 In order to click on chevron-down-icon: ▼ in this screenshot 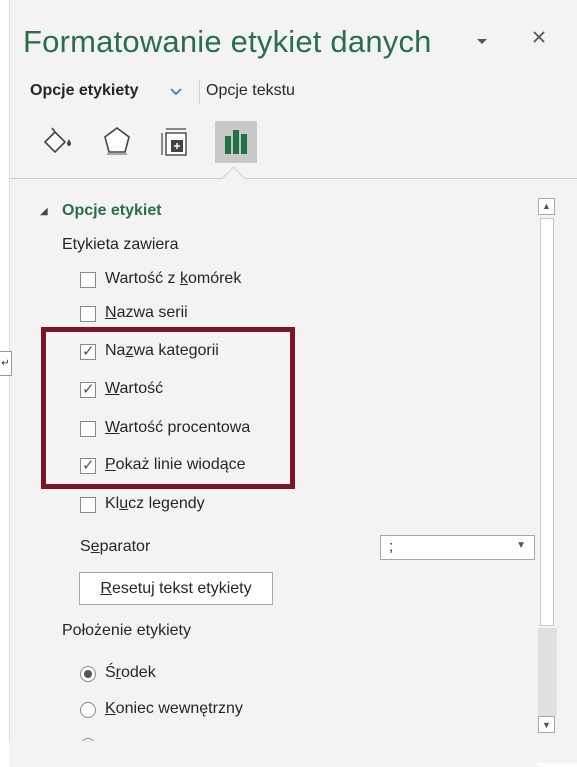, I will do `click(521, 545)`.